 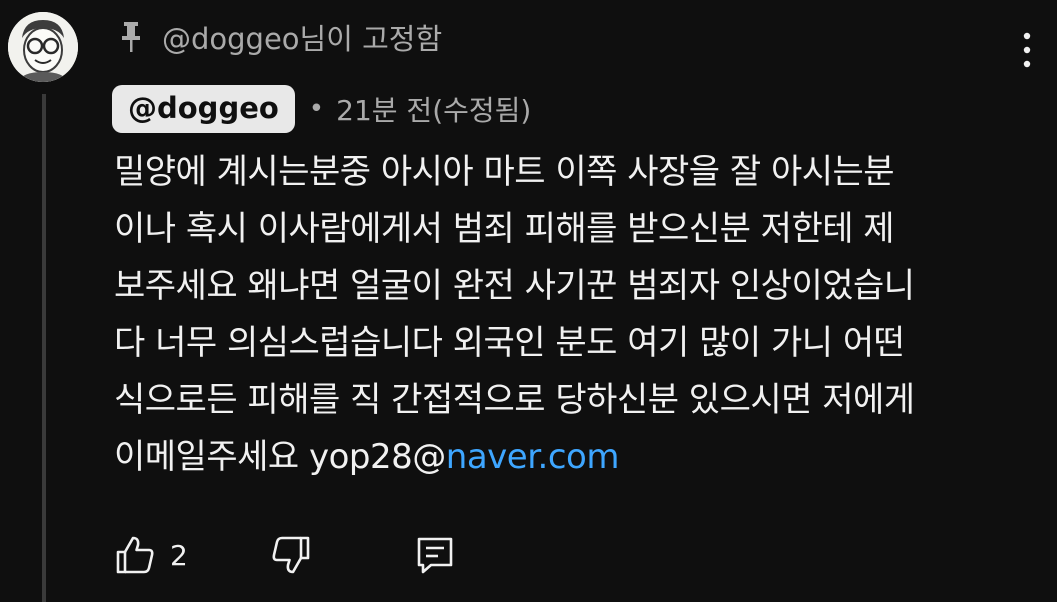 What do you see at coordinates (433, 109) in the screenshot?
I see `comment-time: 21분 전(수정됨)` at bounding box center [433, 109].